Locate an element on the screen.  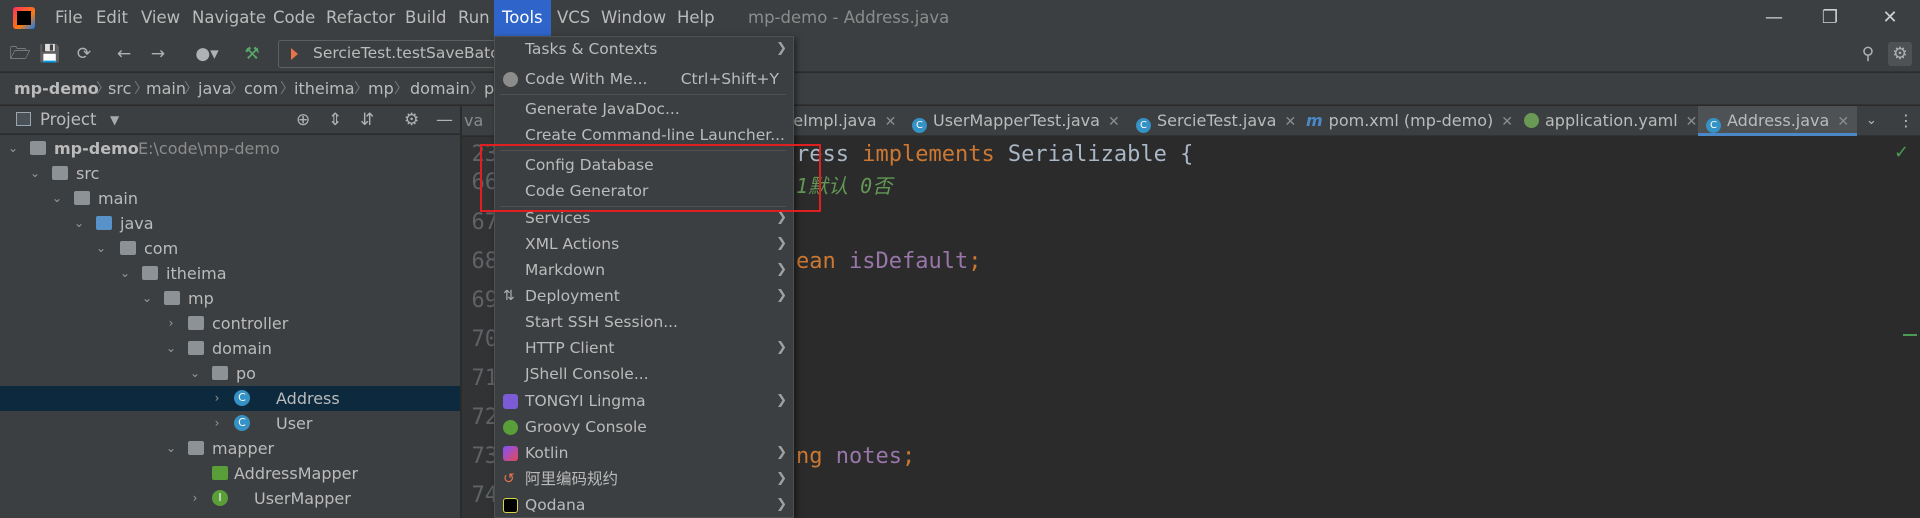
menu-view: View is located at coordinates (160, 18).